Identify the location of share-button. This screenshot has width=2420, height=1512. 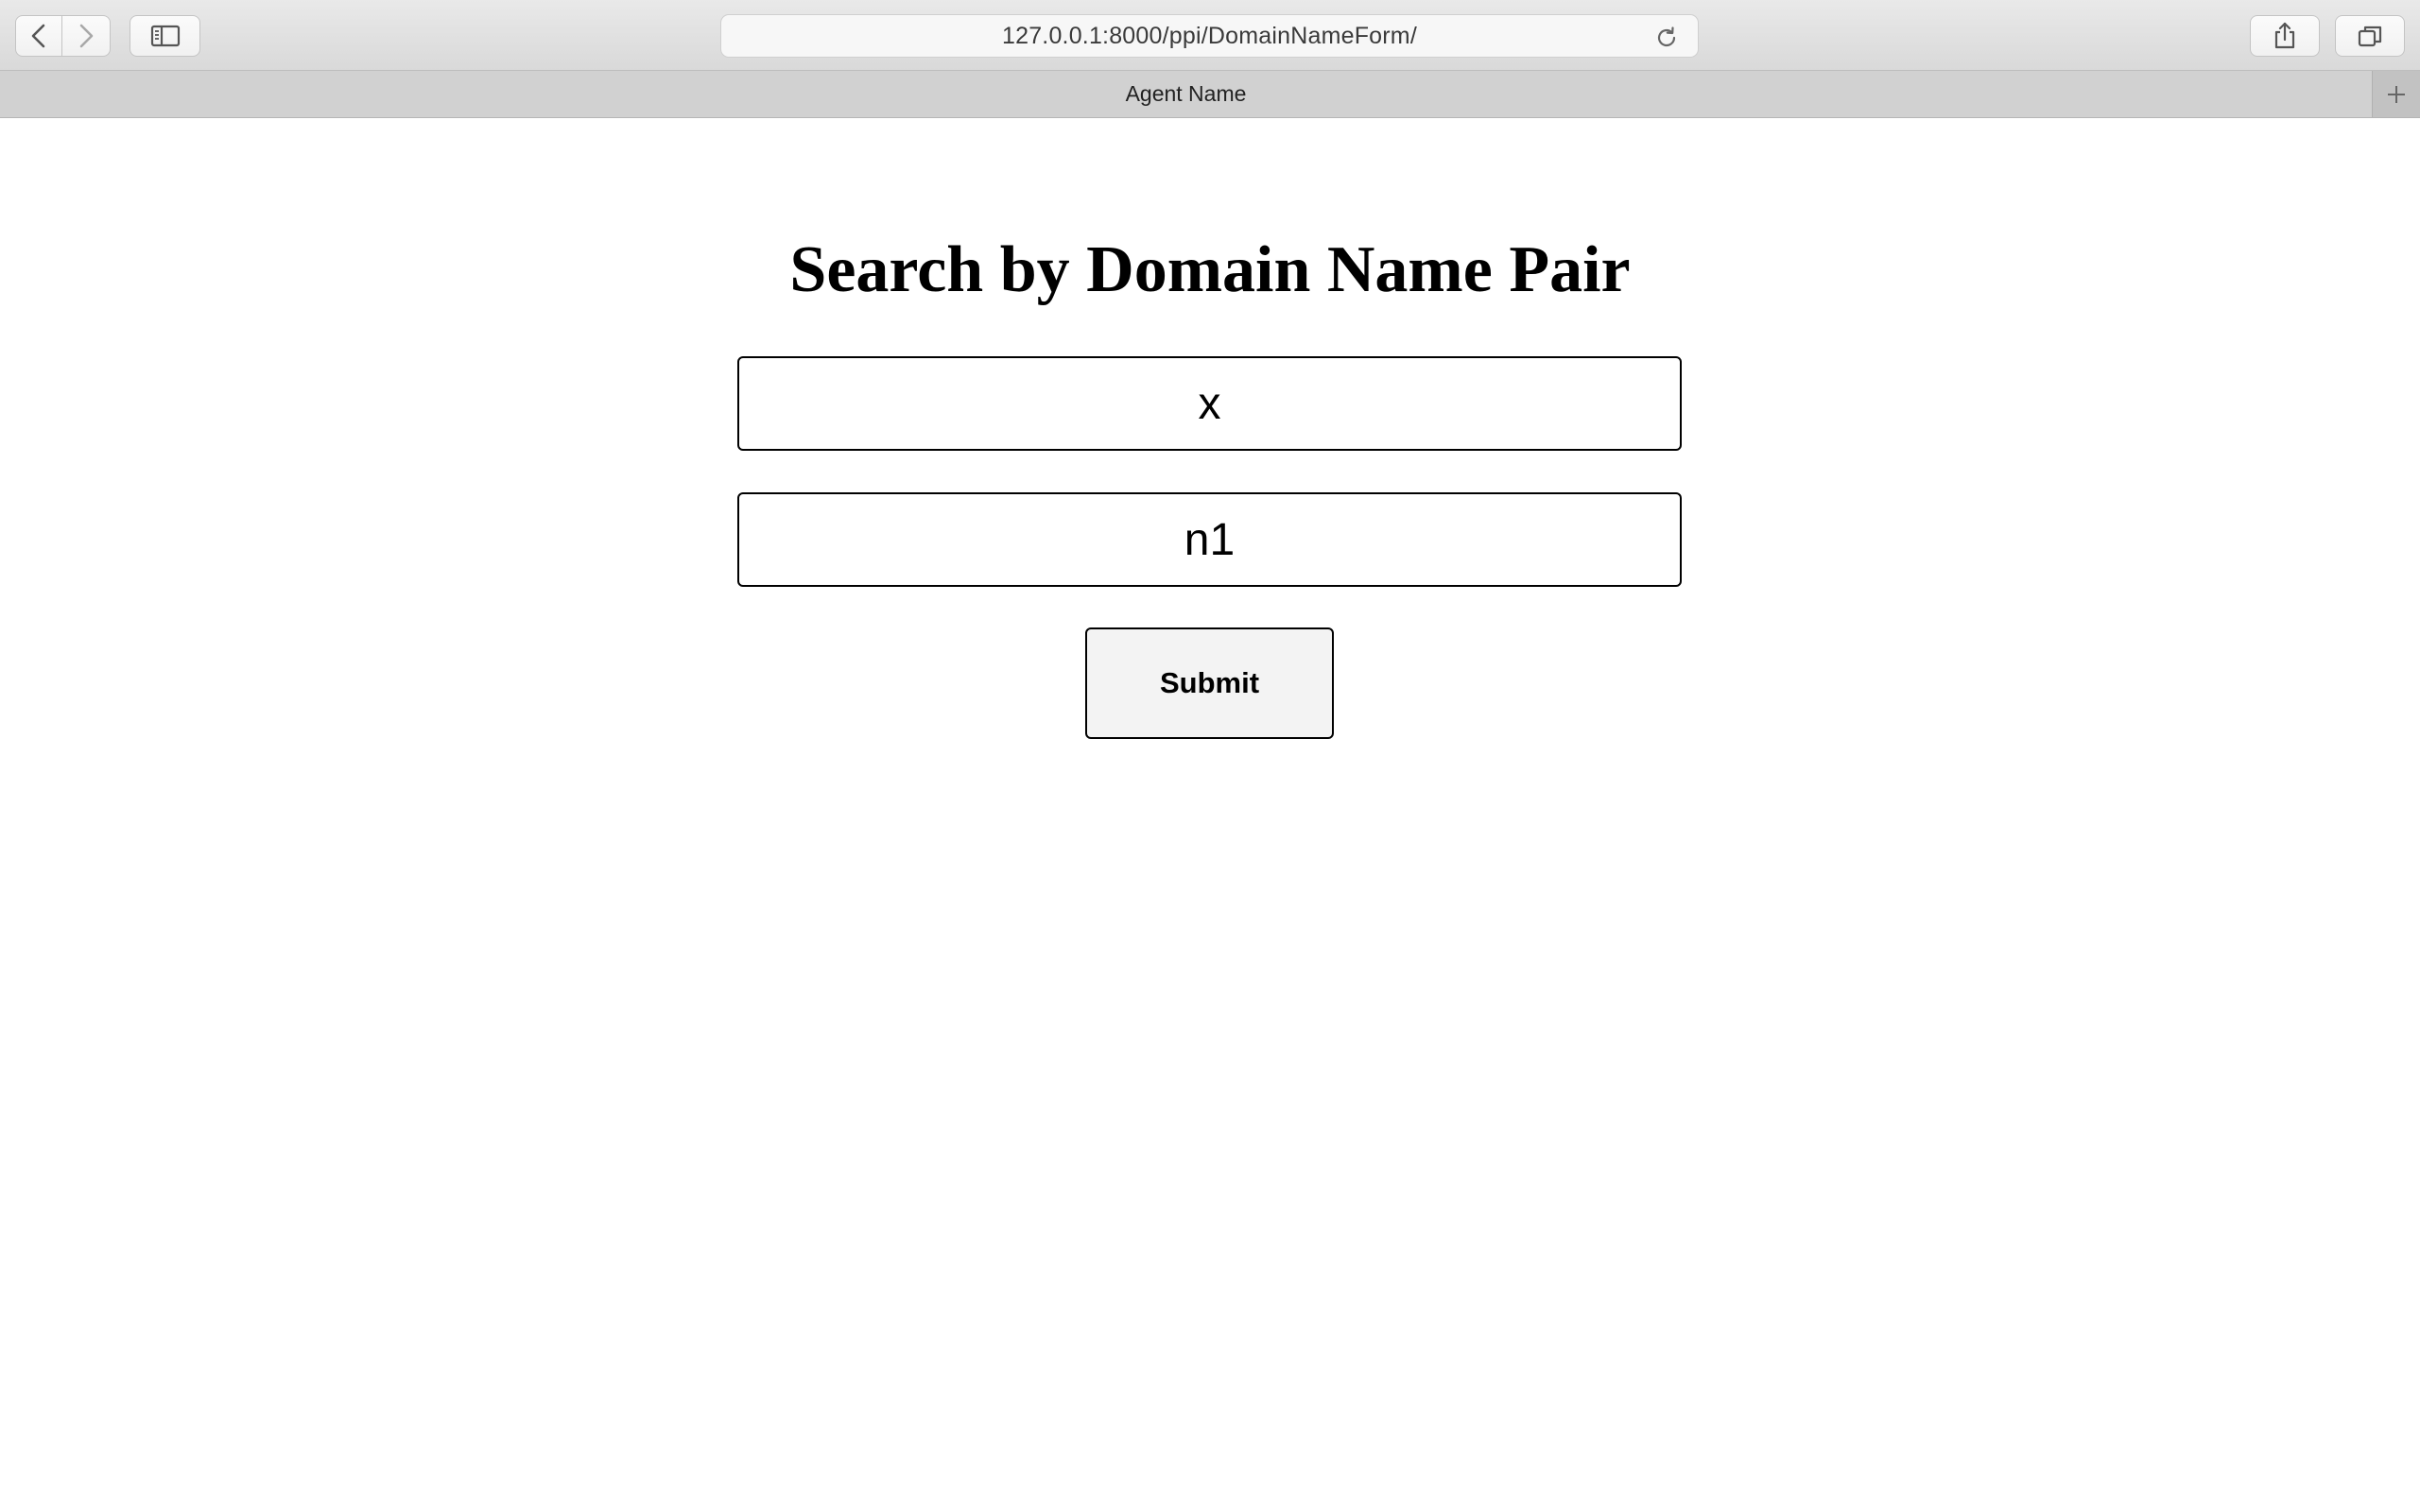
(2285, 36).